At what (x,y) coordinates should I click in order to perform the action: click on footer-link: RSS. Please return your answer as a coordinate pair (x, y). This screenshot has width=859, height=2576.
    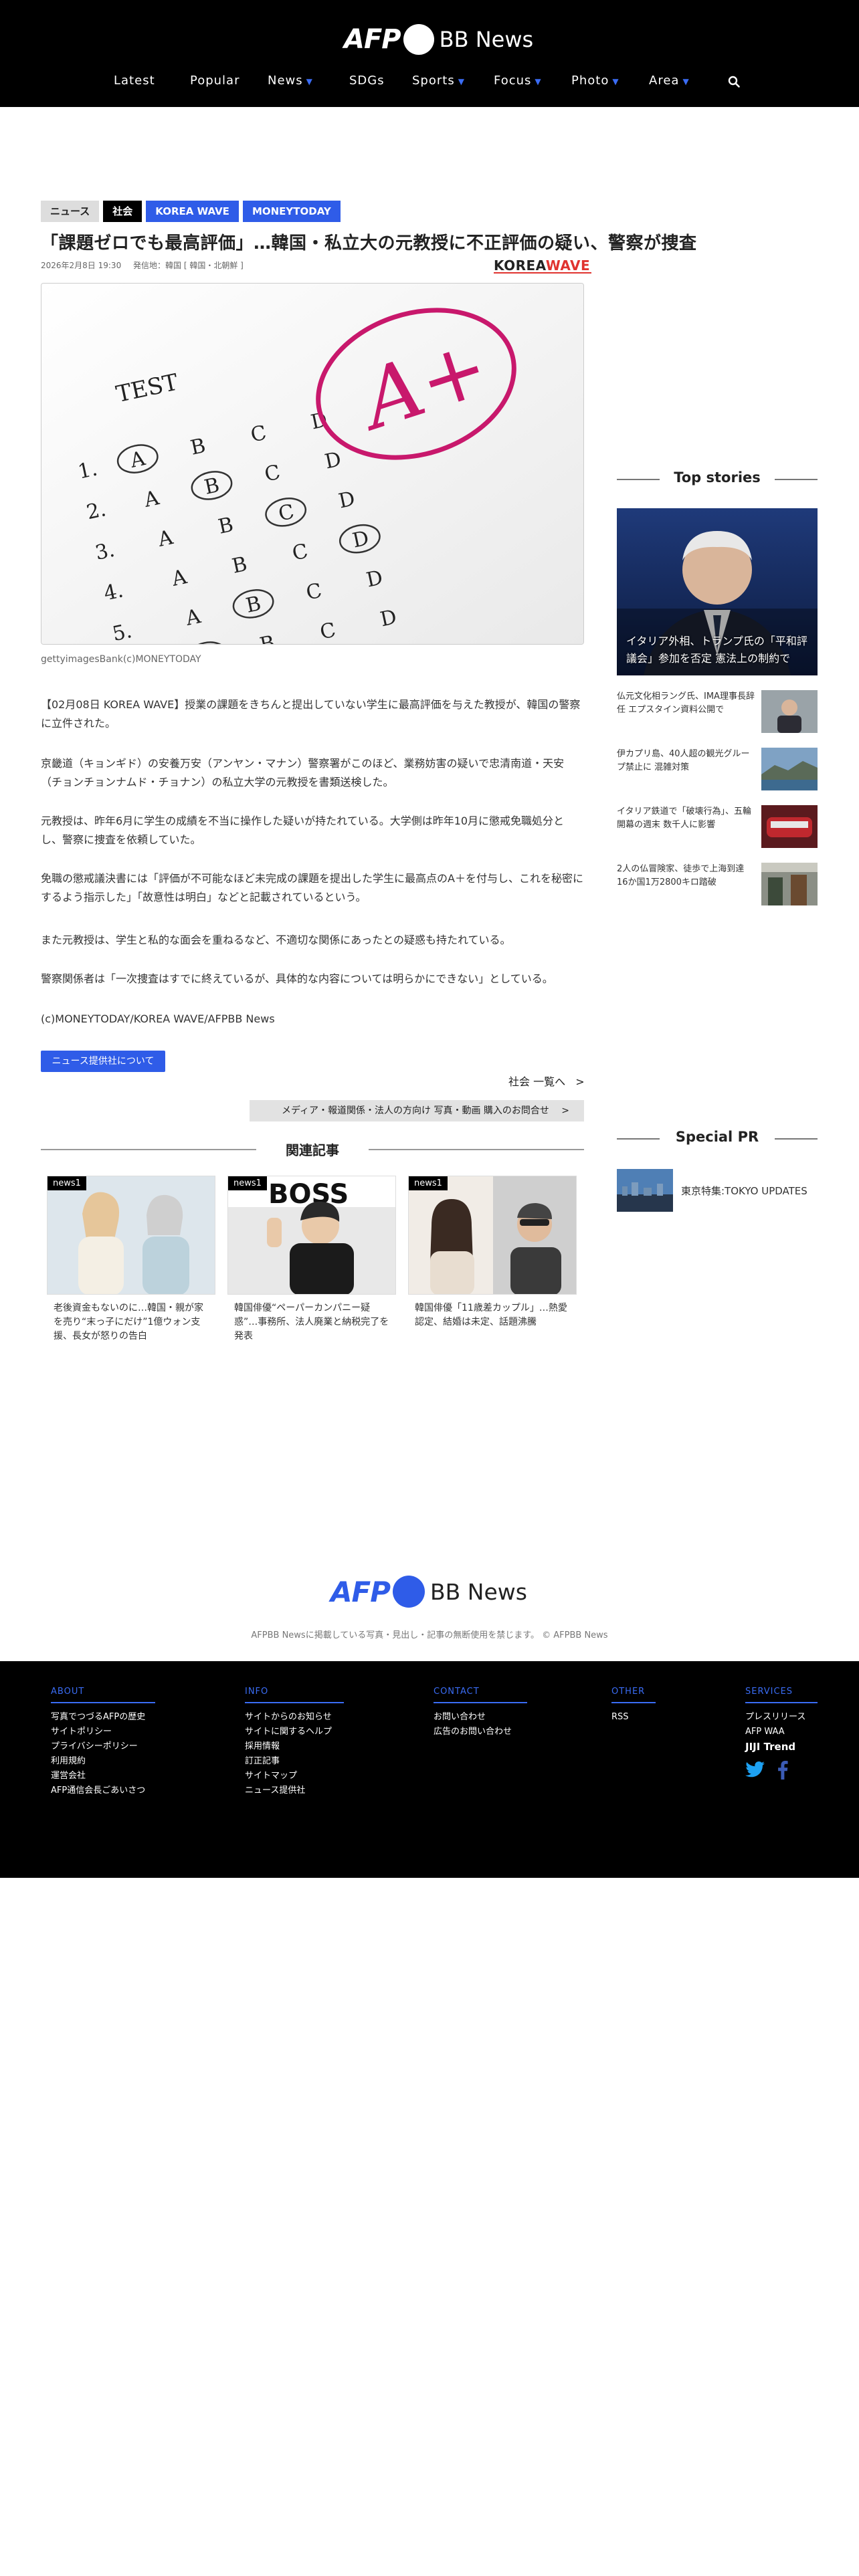
    Looking at the image, I should click on (633, 1717).